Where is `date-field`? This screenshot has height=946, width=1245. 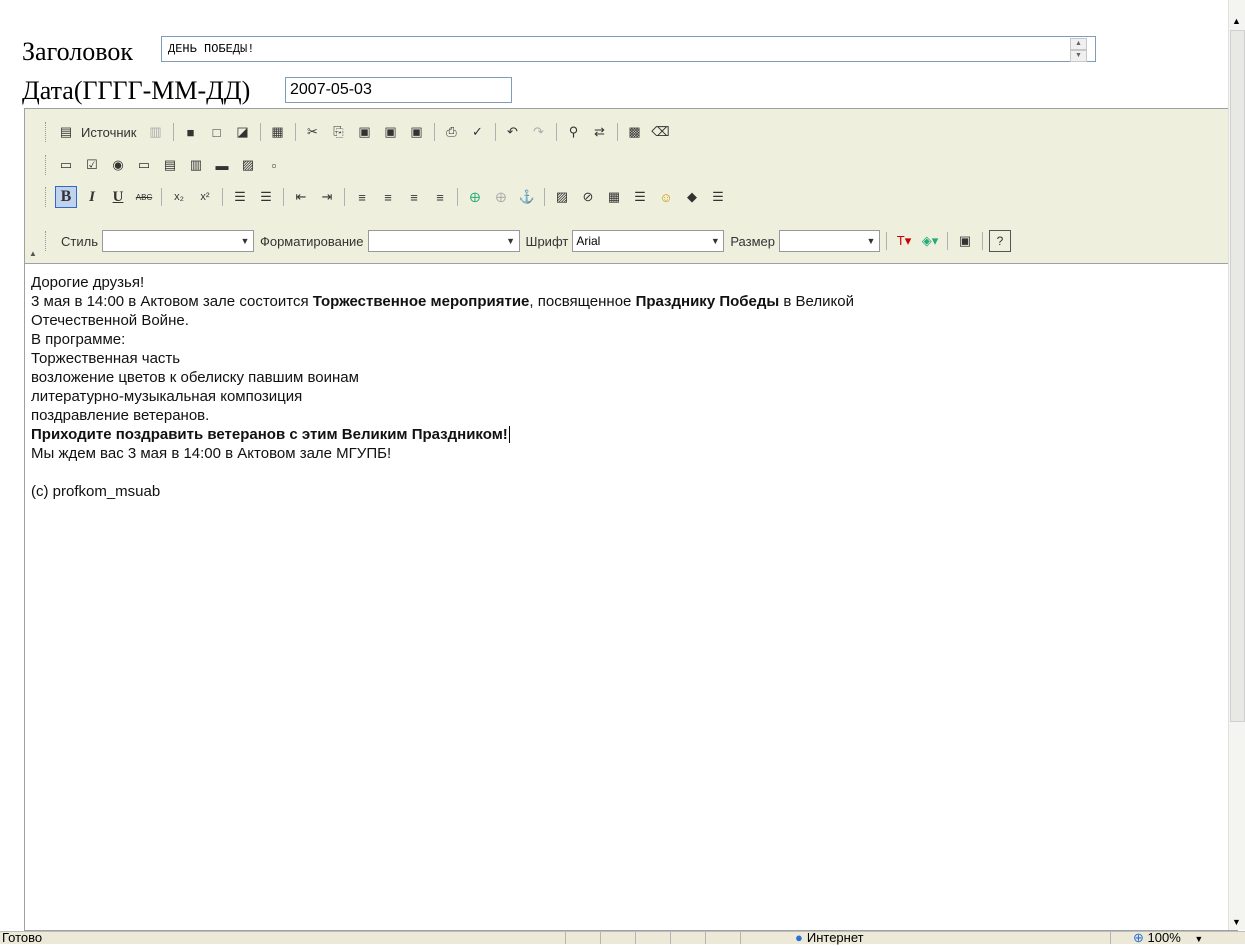 date-field is located at coordinates (398, 90).